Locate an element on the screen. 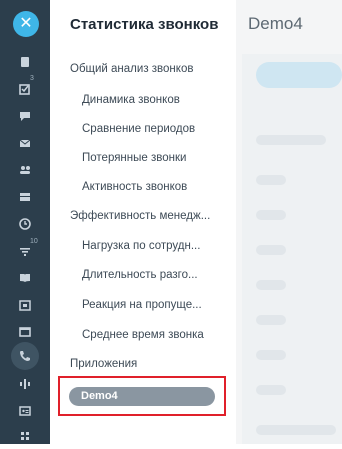 This screenshot has height=449, width=342. nav-item-general-analysis: Общий анализ звонков is located at coordinates (163, 69).